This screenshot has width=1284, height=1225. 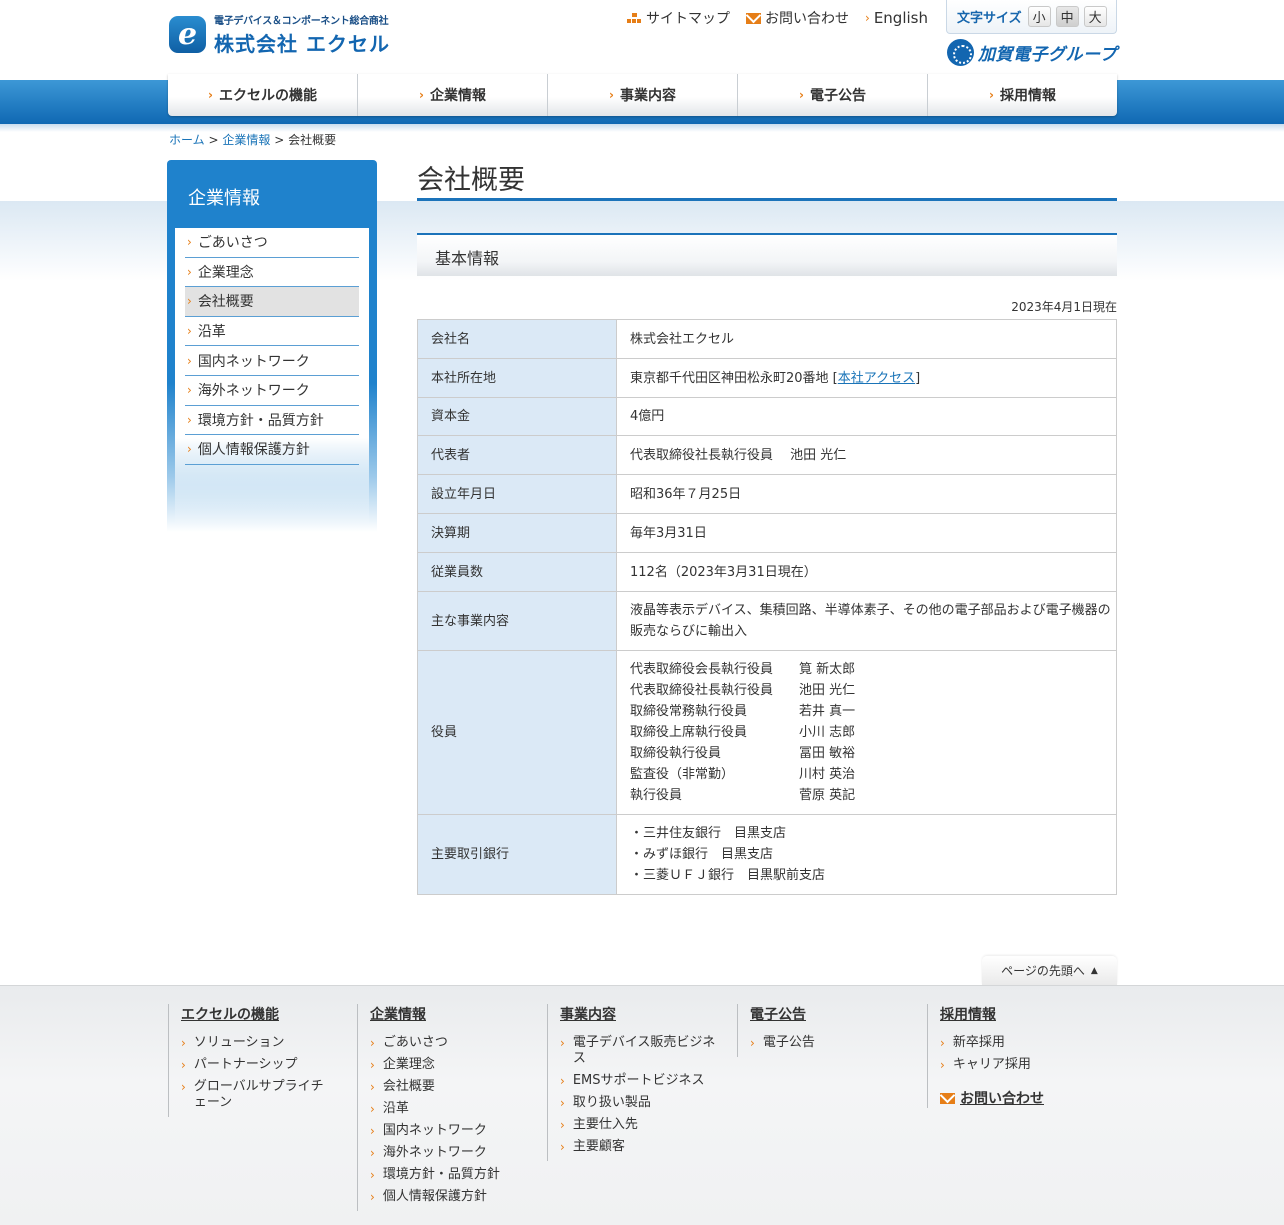 What do you see at coordinates (517, 572) in the screenshot?
I see `row-label: 従業員数` at bounding box center [517, 572].